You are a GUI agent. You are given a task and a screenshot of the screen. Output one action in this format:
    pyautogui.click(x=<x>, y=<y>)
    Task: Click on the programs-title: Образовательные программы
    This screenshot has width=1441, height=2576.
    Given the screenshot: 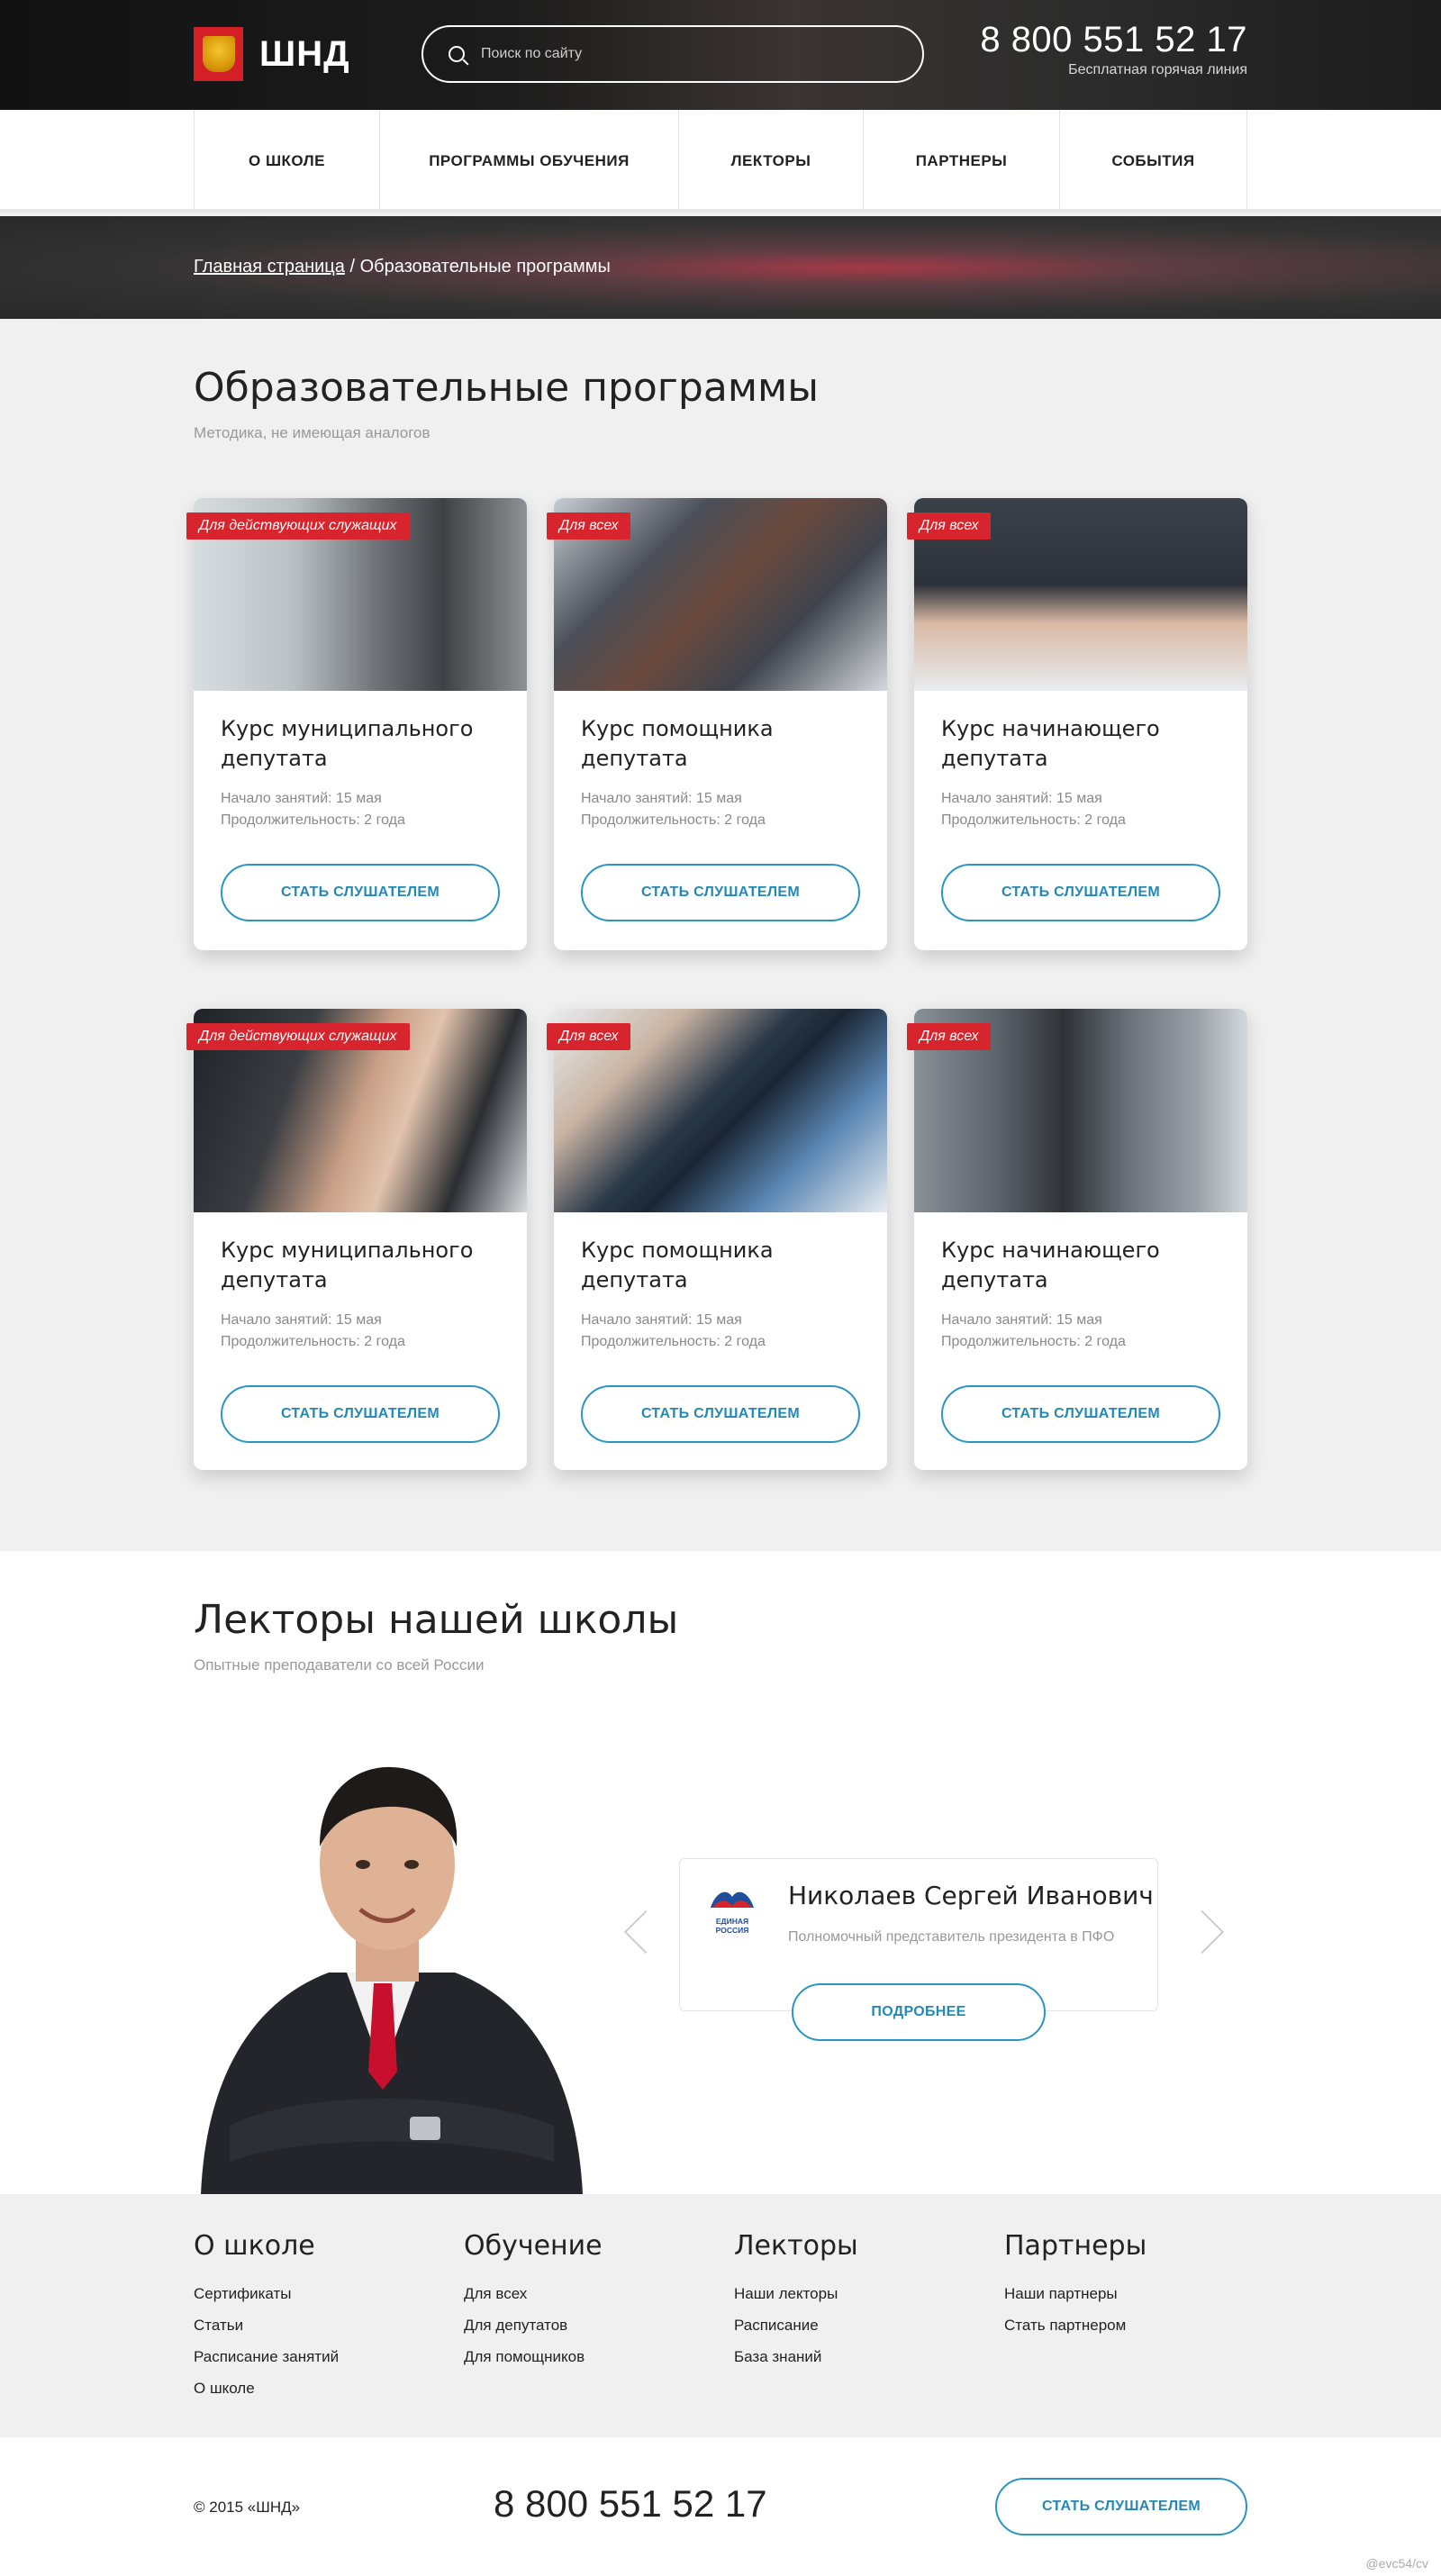 What is the action you would take?
    pyautogui.click(x=506, y=388)
    